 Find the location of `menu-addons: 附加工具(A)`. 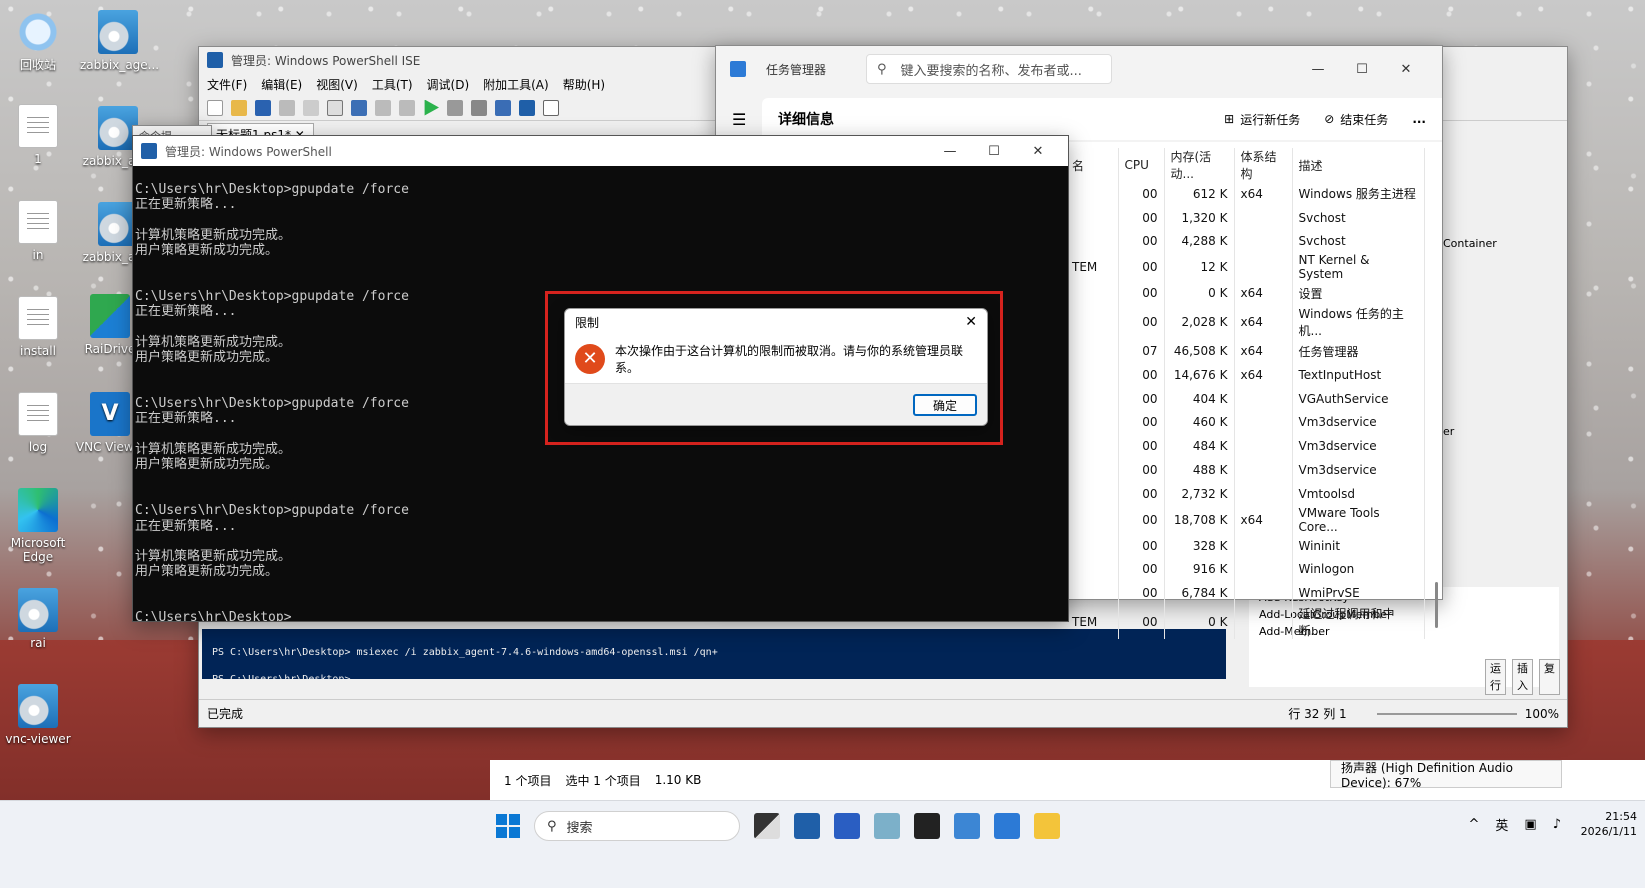

menu-addons: 附加工具(A) is located at coordinates (516, 84).